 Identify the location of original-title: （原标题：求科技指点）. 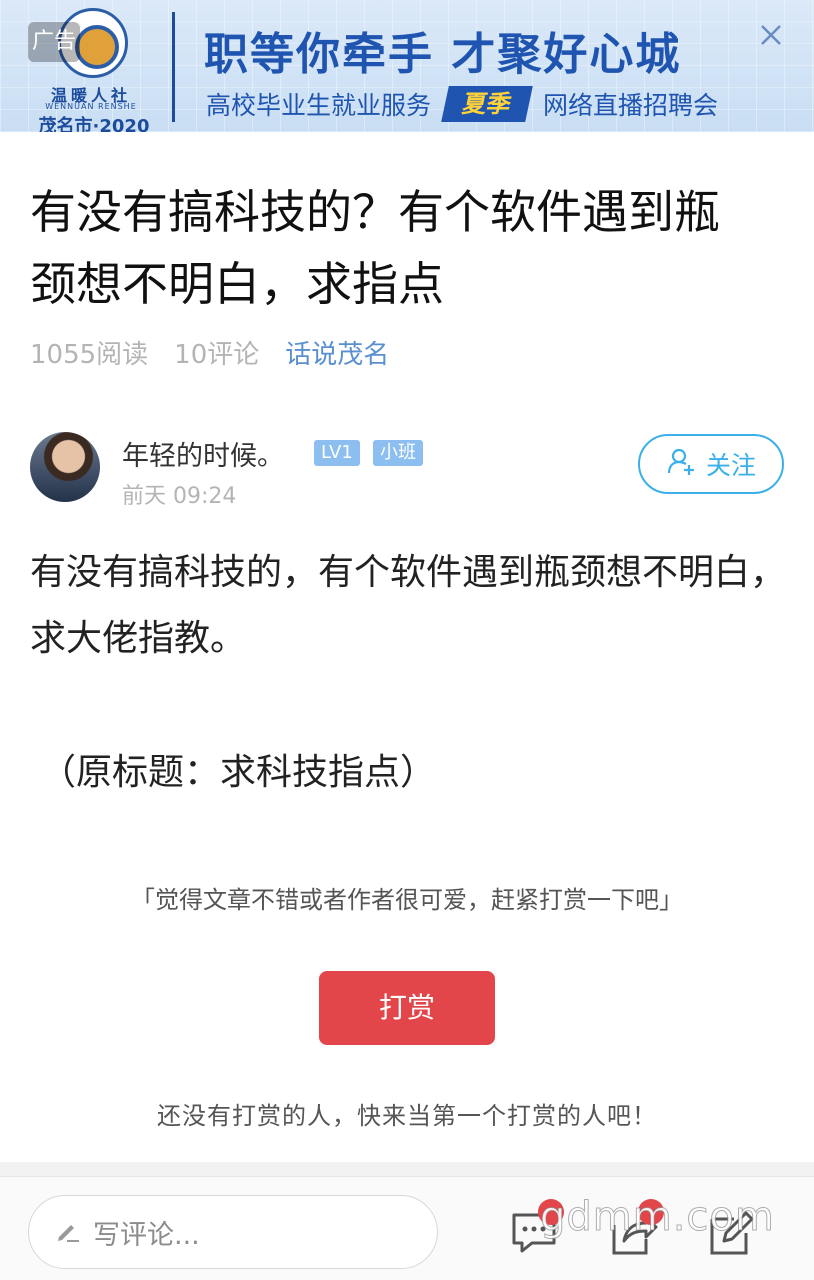
(238, 772).